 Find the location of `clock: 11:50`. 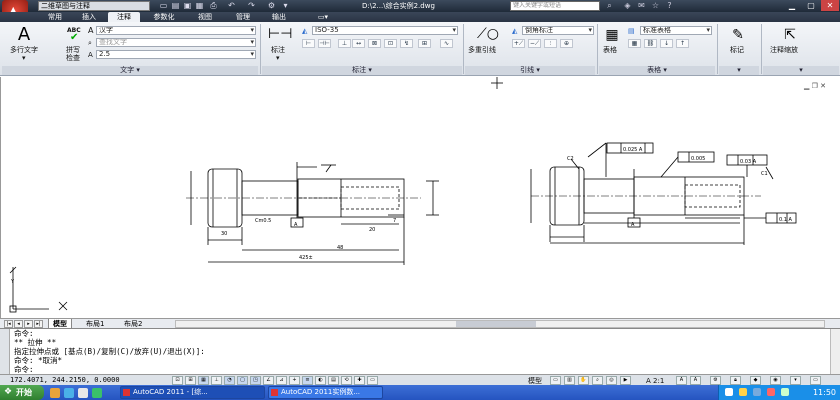

clock: 11:50 is located at coordinates (824, 392).